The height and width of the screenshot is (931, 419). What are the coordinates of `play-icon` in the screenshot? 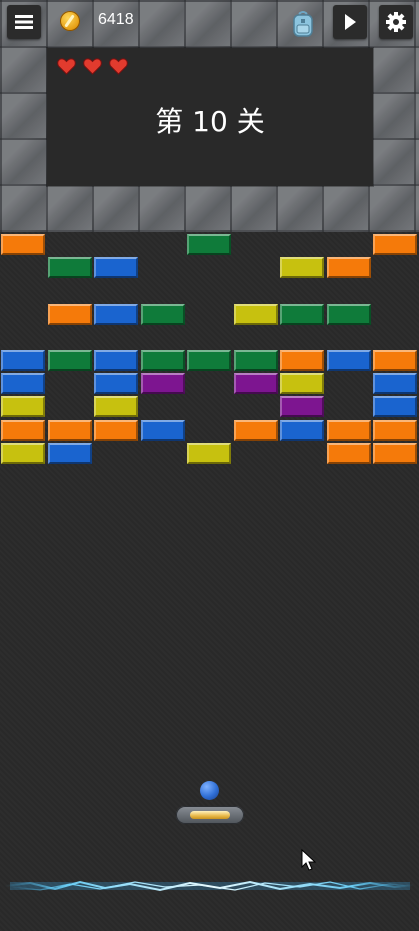 It's located at (350, 22).